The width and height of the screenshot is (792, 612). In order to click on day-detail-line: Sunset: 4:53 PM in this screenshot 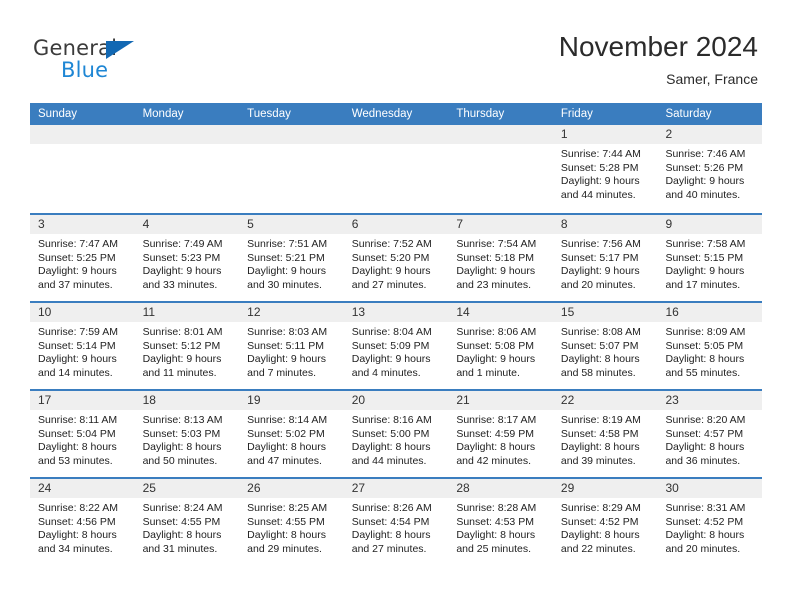, I will do `click(495, 521)`.